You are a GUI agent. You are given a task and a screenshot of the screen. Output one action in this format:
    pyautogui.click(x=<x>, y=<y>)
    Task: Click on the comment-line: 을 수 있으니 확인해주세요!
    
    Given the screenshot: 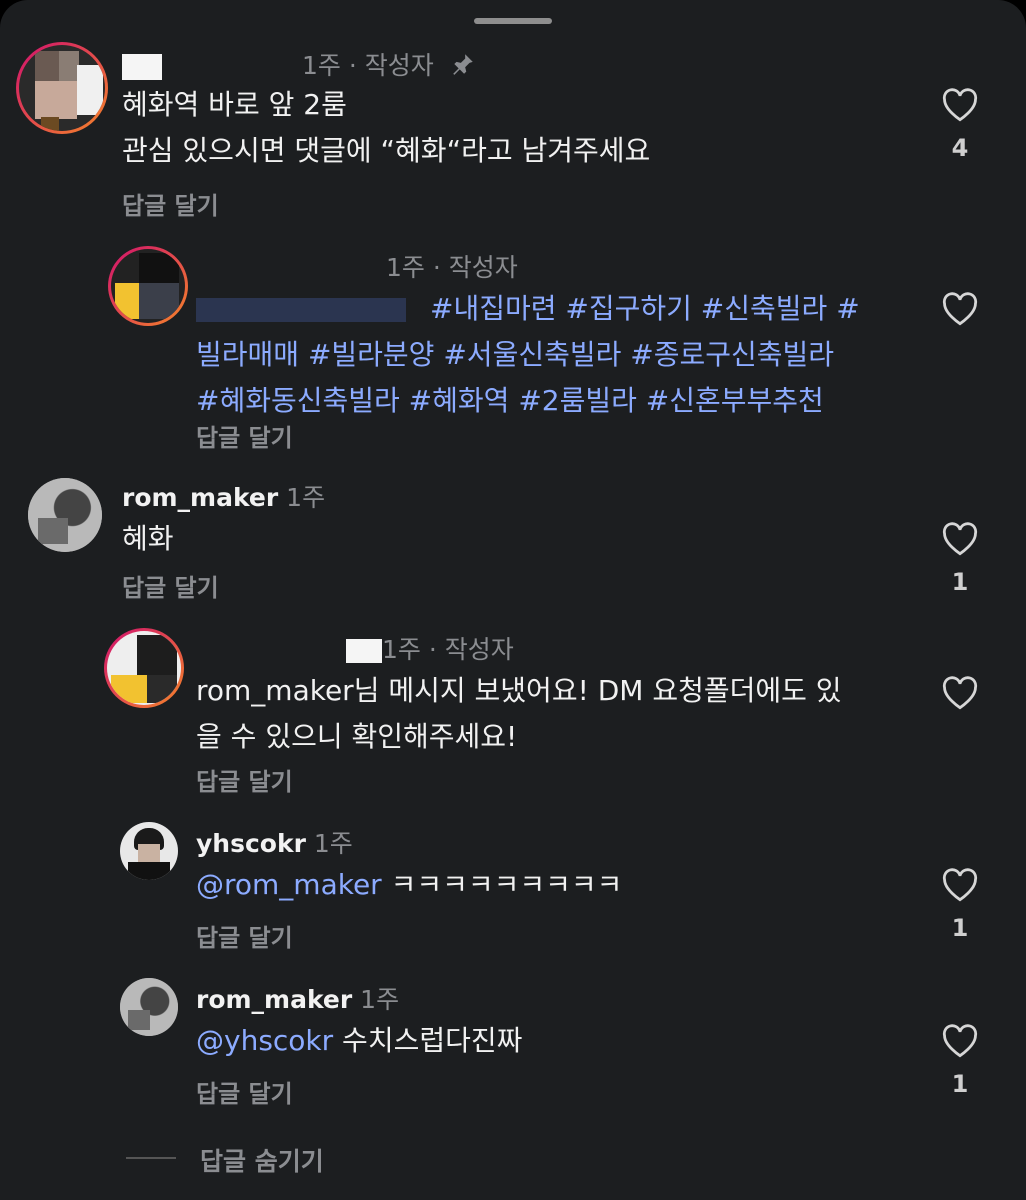 What is the action you would take?
    pyautogui.click(x=357, y=736)
    